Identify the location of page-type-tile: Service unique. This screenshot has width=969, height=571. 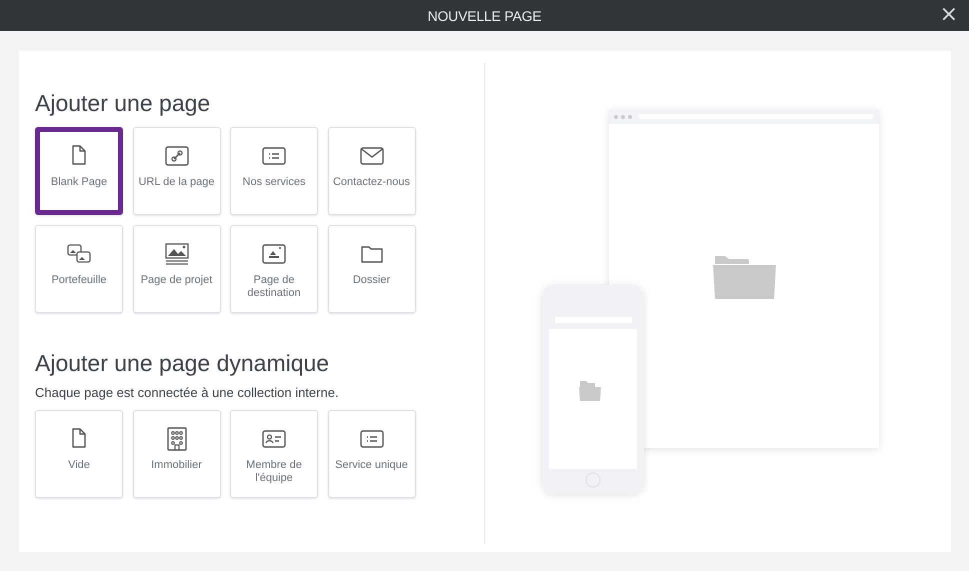
(372, 454).